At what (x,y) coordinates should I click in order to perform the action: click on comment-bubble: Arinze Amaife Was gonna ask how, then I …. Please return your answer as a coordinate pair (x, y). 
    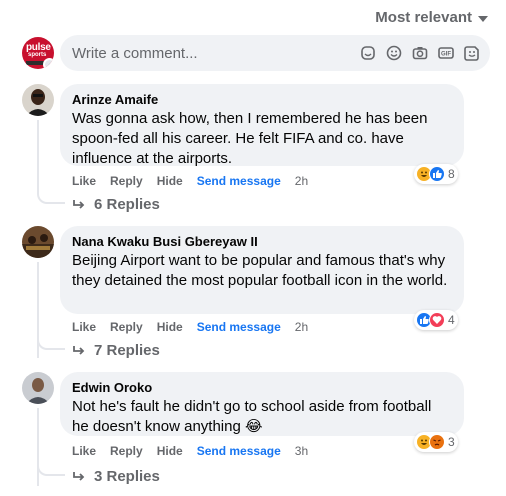
    Looking at the image, I should click on (262, 125).